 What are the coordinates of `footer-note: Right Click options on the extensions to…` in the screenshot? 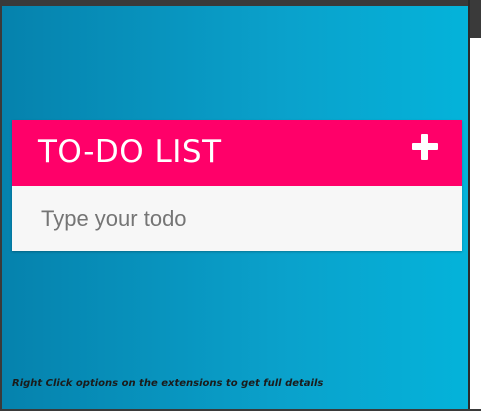 It's located at (168, 383).